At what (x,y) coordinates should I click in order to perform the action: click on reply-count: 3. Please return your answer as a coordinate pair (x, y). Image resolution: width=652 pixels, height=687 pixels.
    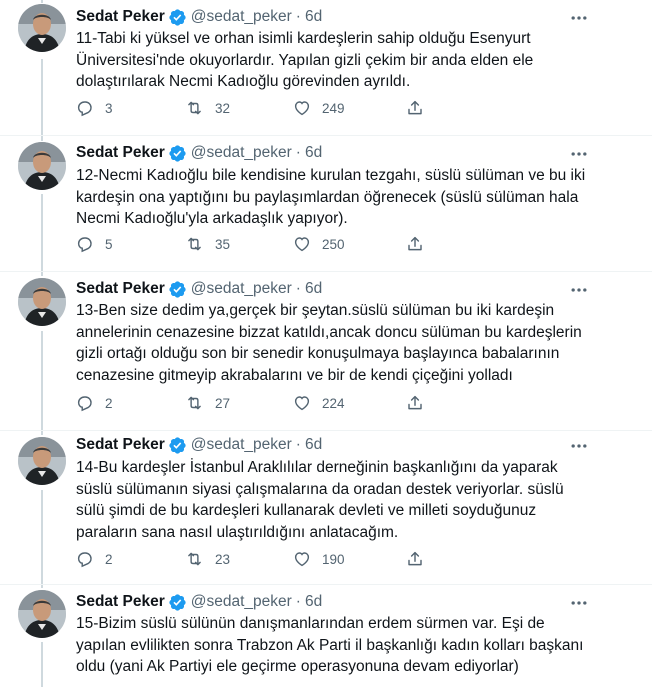
    Looking at the image, I should click on (109, 108).